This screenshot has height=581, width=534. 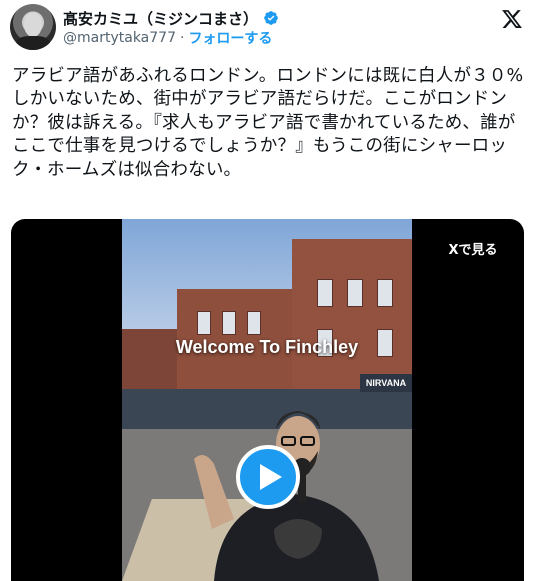 I want to click on author-display-name: 髙安カミユ（ミジンコまさ）, so click(x=160, y=18).